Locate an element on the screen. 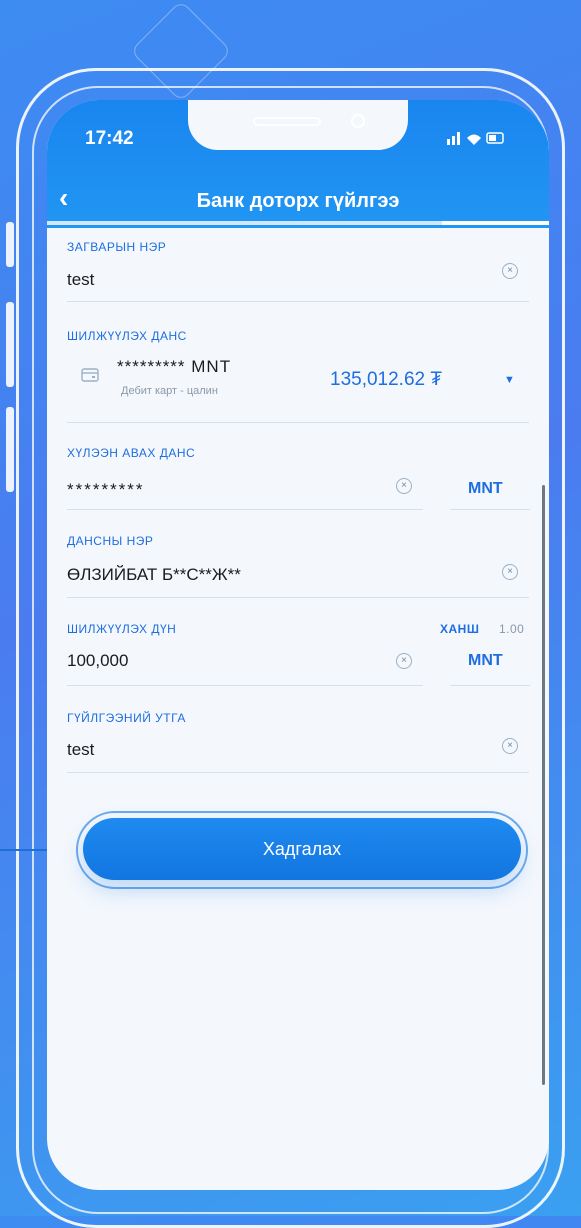 The image size is (581, 1228). account-name-label: ДАНСНЫ НЭР is located at coordinates (110, 541).